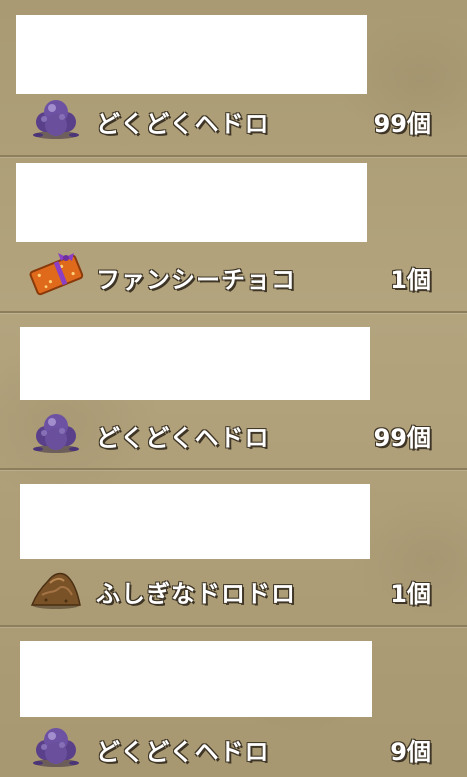 The image size is (467, 777). Describe the element at coordinates (410, 752) in the screenshot. I see `item-quantity: 9個` at that location.